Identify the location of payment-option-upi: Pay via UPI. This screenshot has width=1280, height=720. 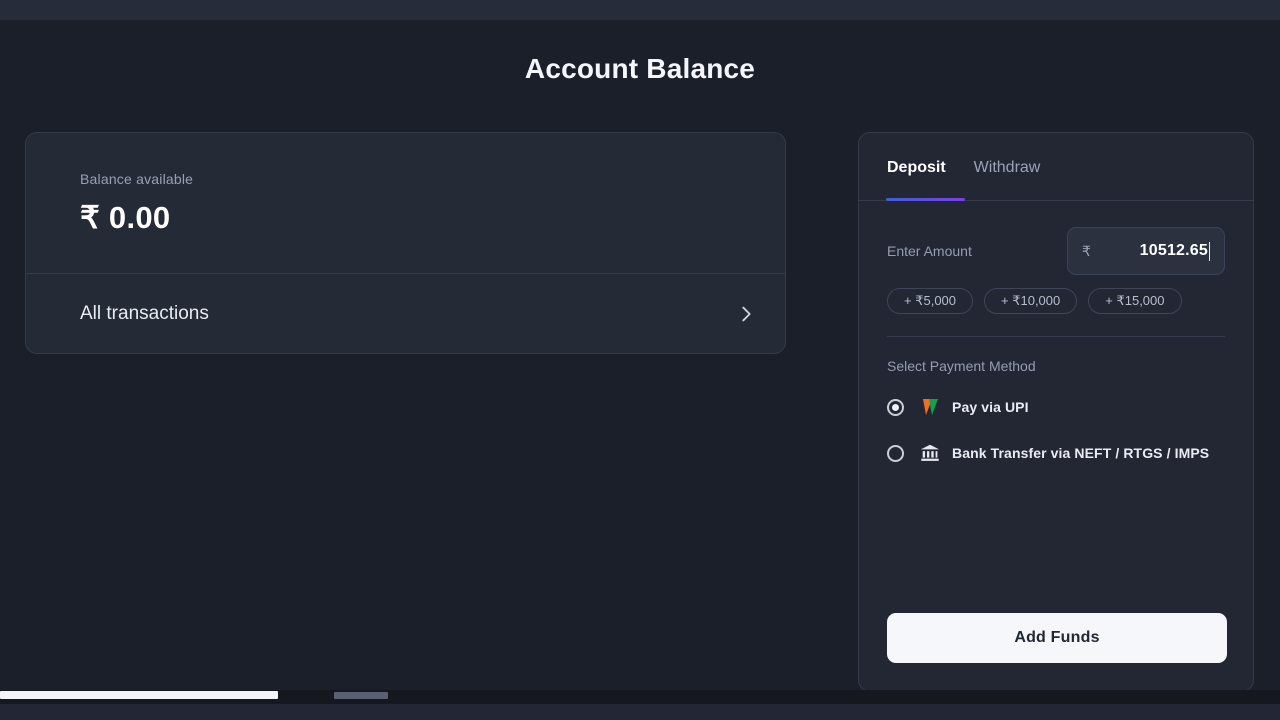
(1056, 407).